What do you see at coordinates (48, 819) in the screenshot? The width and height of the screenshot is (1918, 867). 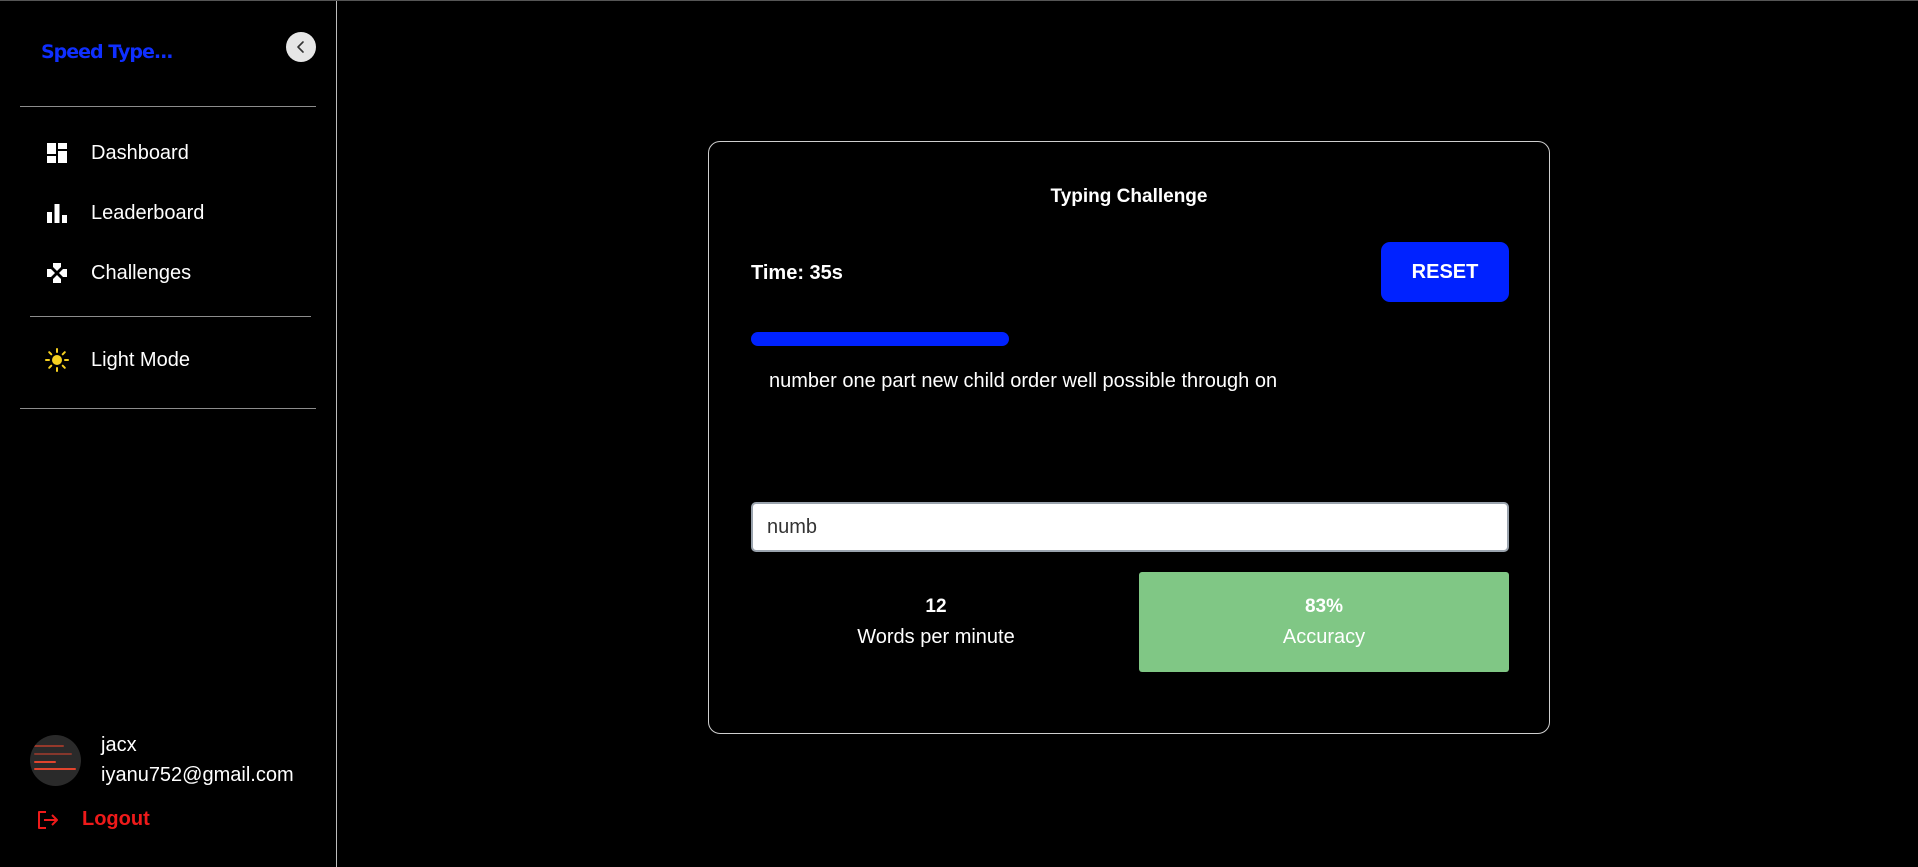 I see `logout-icon` at bounding box center [48, 819].